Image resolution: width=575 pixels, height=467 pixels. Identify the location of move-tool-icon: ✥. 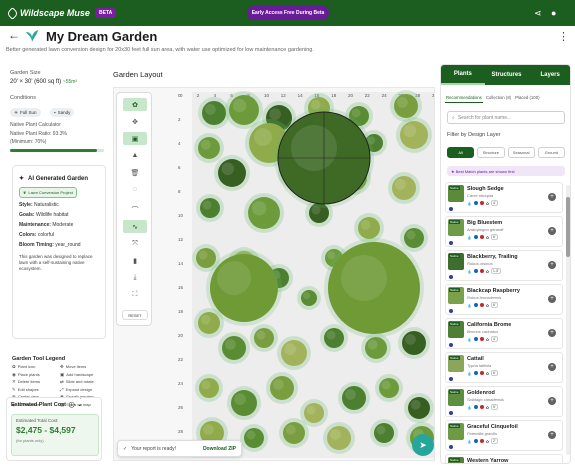
(135, 121).